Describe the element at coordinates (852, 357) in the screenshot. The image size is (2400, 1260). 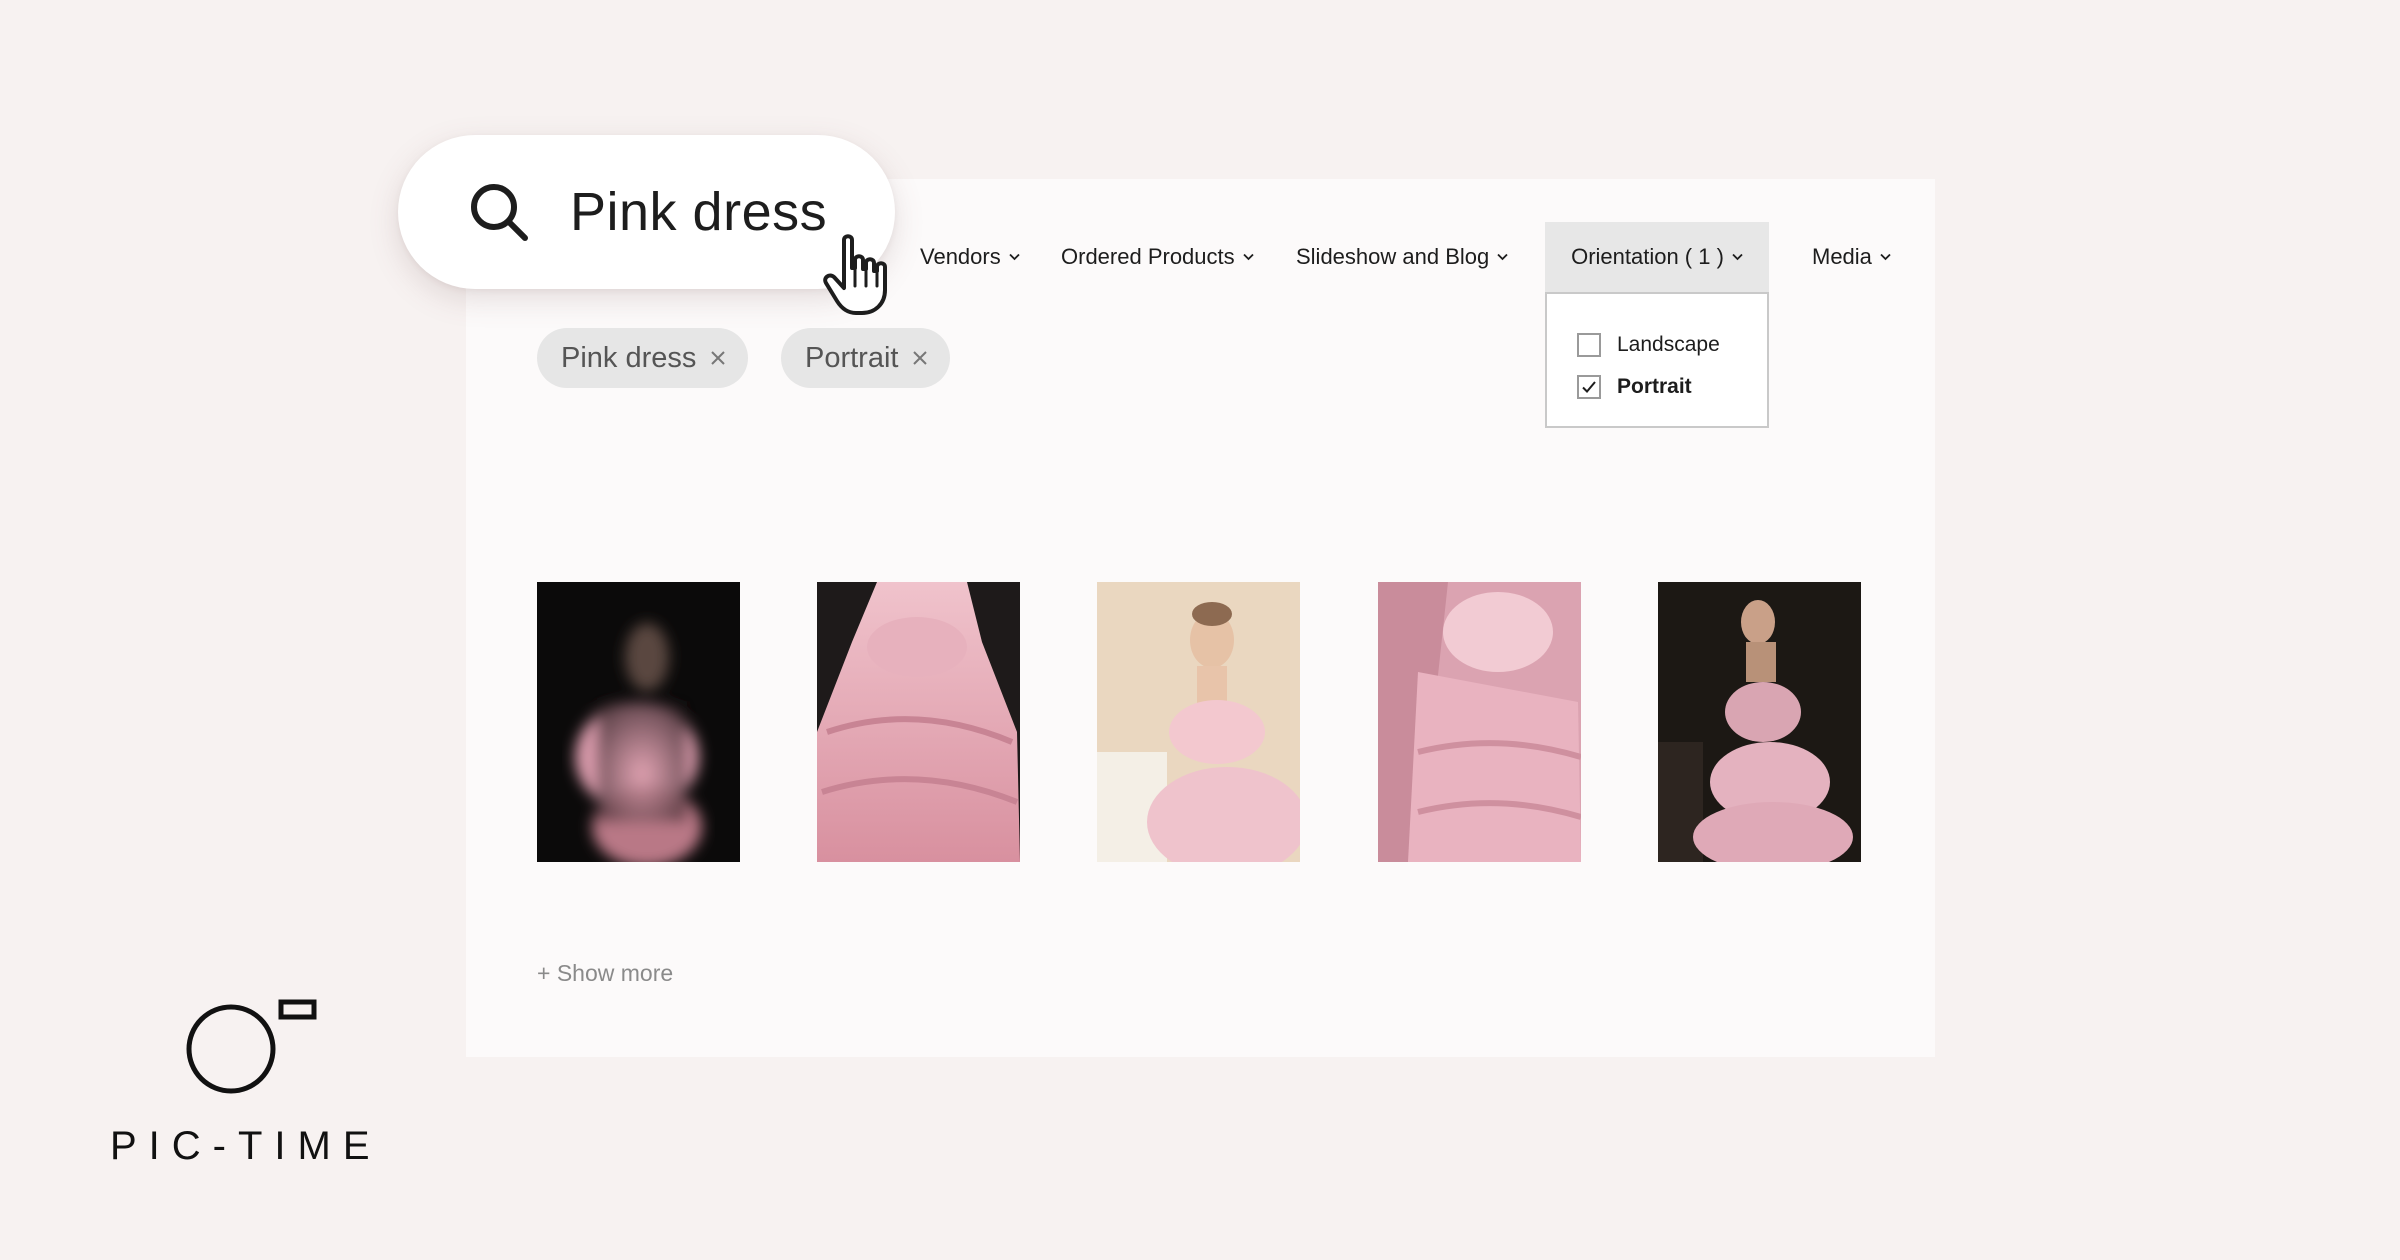
I see `chip-label: Portrait` at that location.